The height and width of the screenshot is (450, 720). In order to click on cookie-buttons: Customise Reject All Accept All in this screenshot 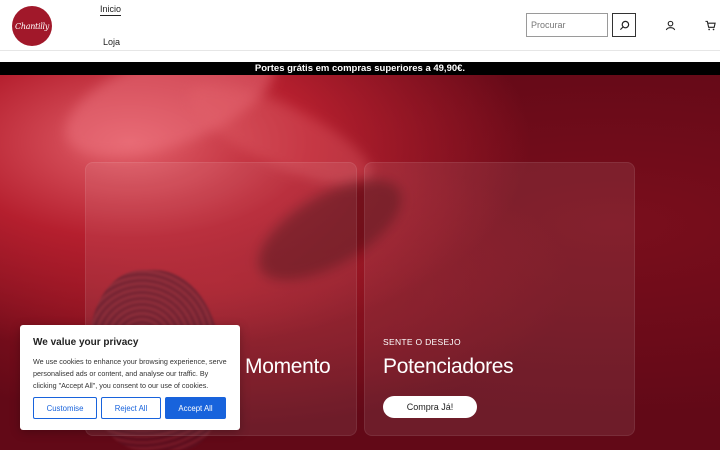, I will do `click(129, 408)`.